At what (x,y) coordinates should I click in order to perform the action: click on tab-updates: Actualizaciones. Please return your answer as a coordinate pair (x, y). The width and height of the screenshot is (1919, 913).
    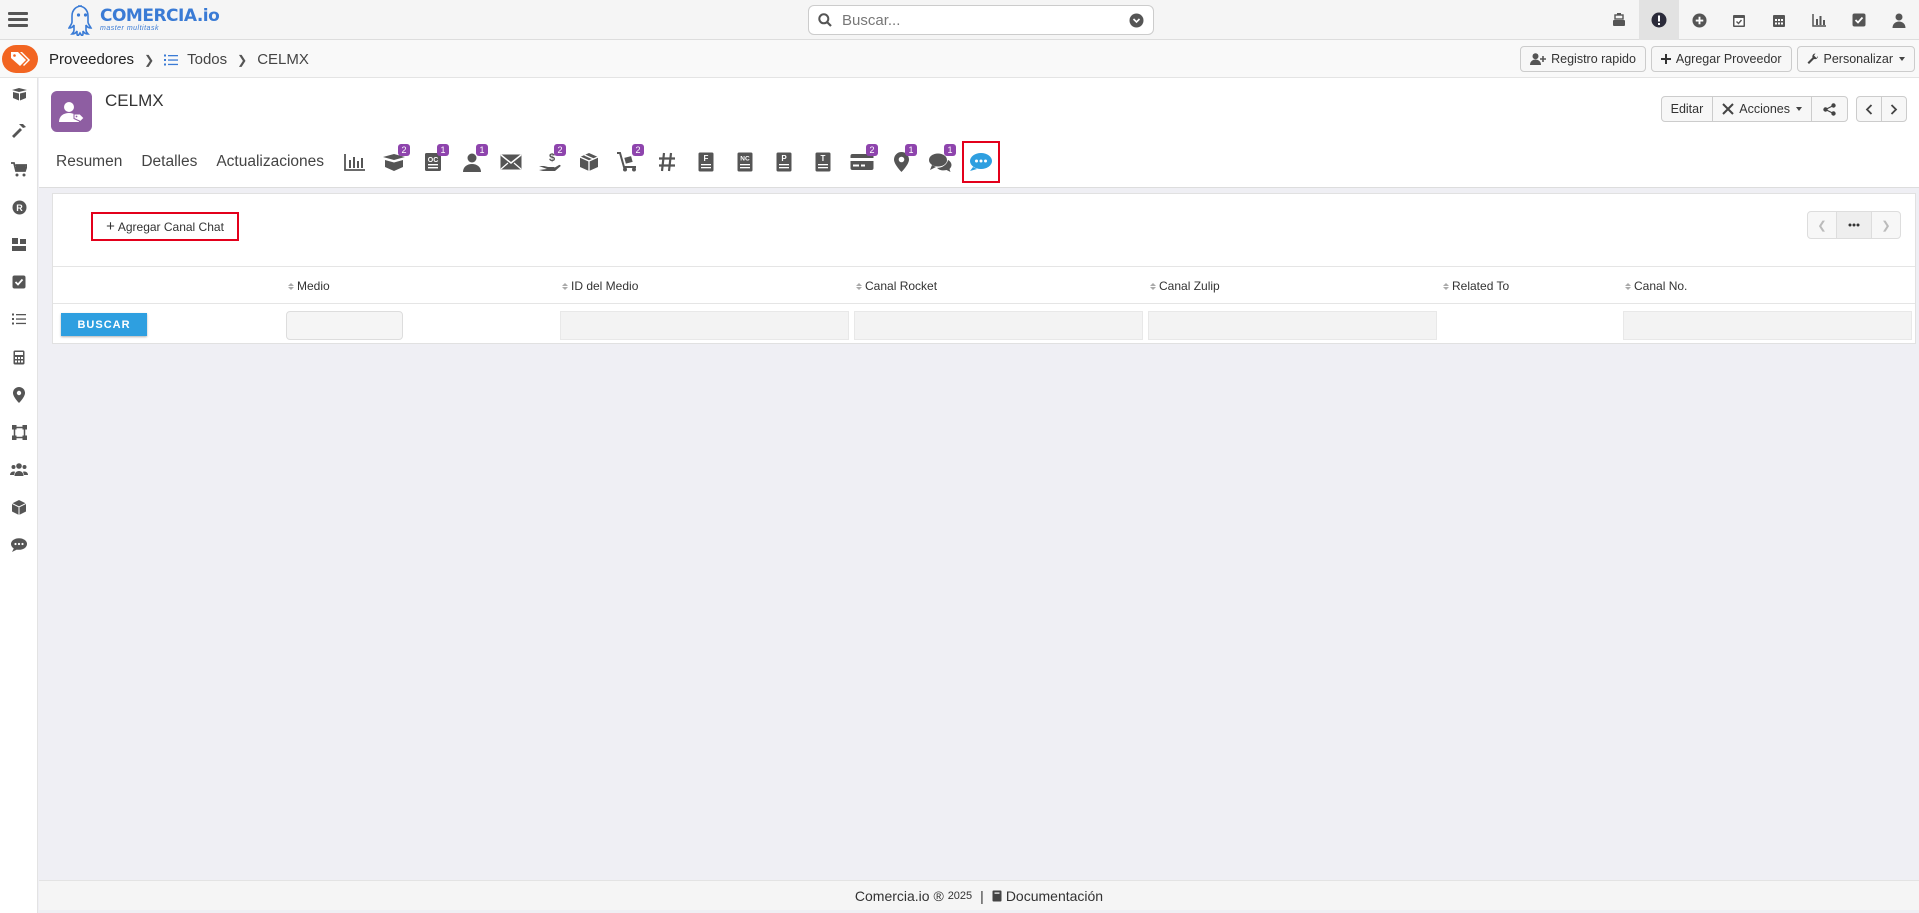
    Looking at the image, I should click on (270, 162).